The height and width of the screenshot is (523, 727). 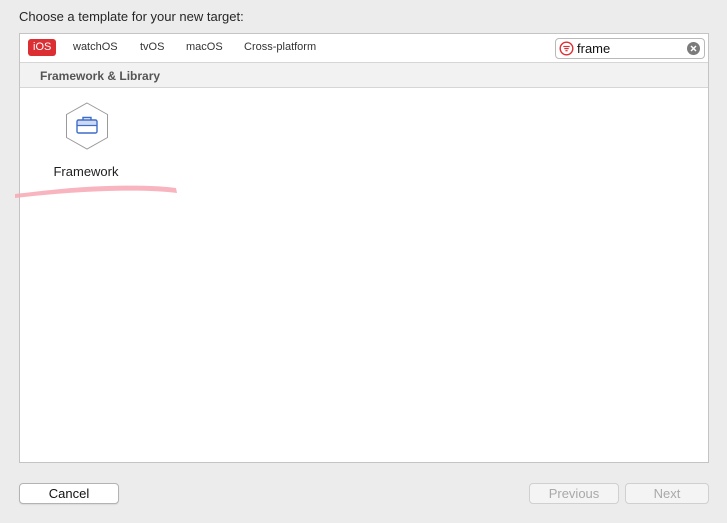 What do you see at coordinates (131, 16) in the screenshot?
I see `dialog-heading: Choose a template for your new target:` at bounding box center [131, 16].